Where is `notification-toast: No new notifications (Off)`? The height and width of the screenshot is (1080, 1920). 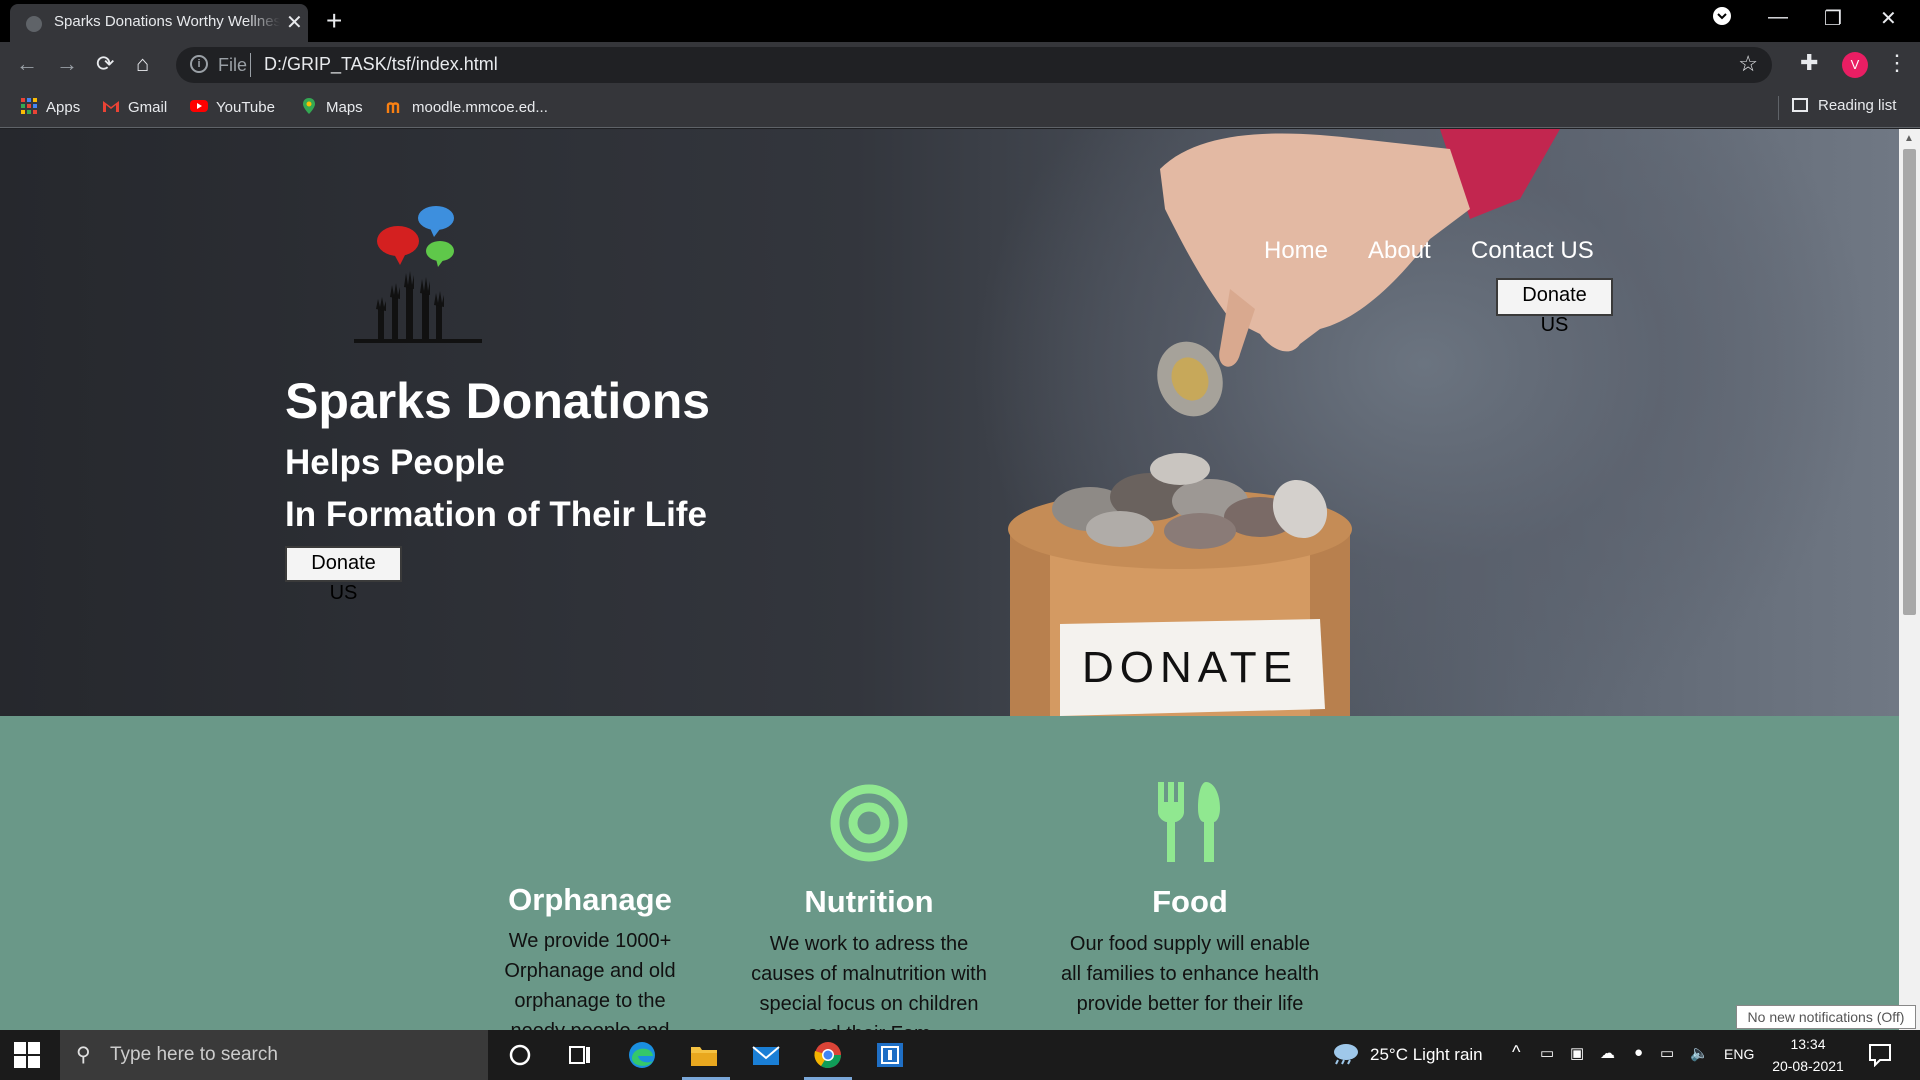
notification-toast: No new notifications (Off) is located at coordinates (1826, 1017).